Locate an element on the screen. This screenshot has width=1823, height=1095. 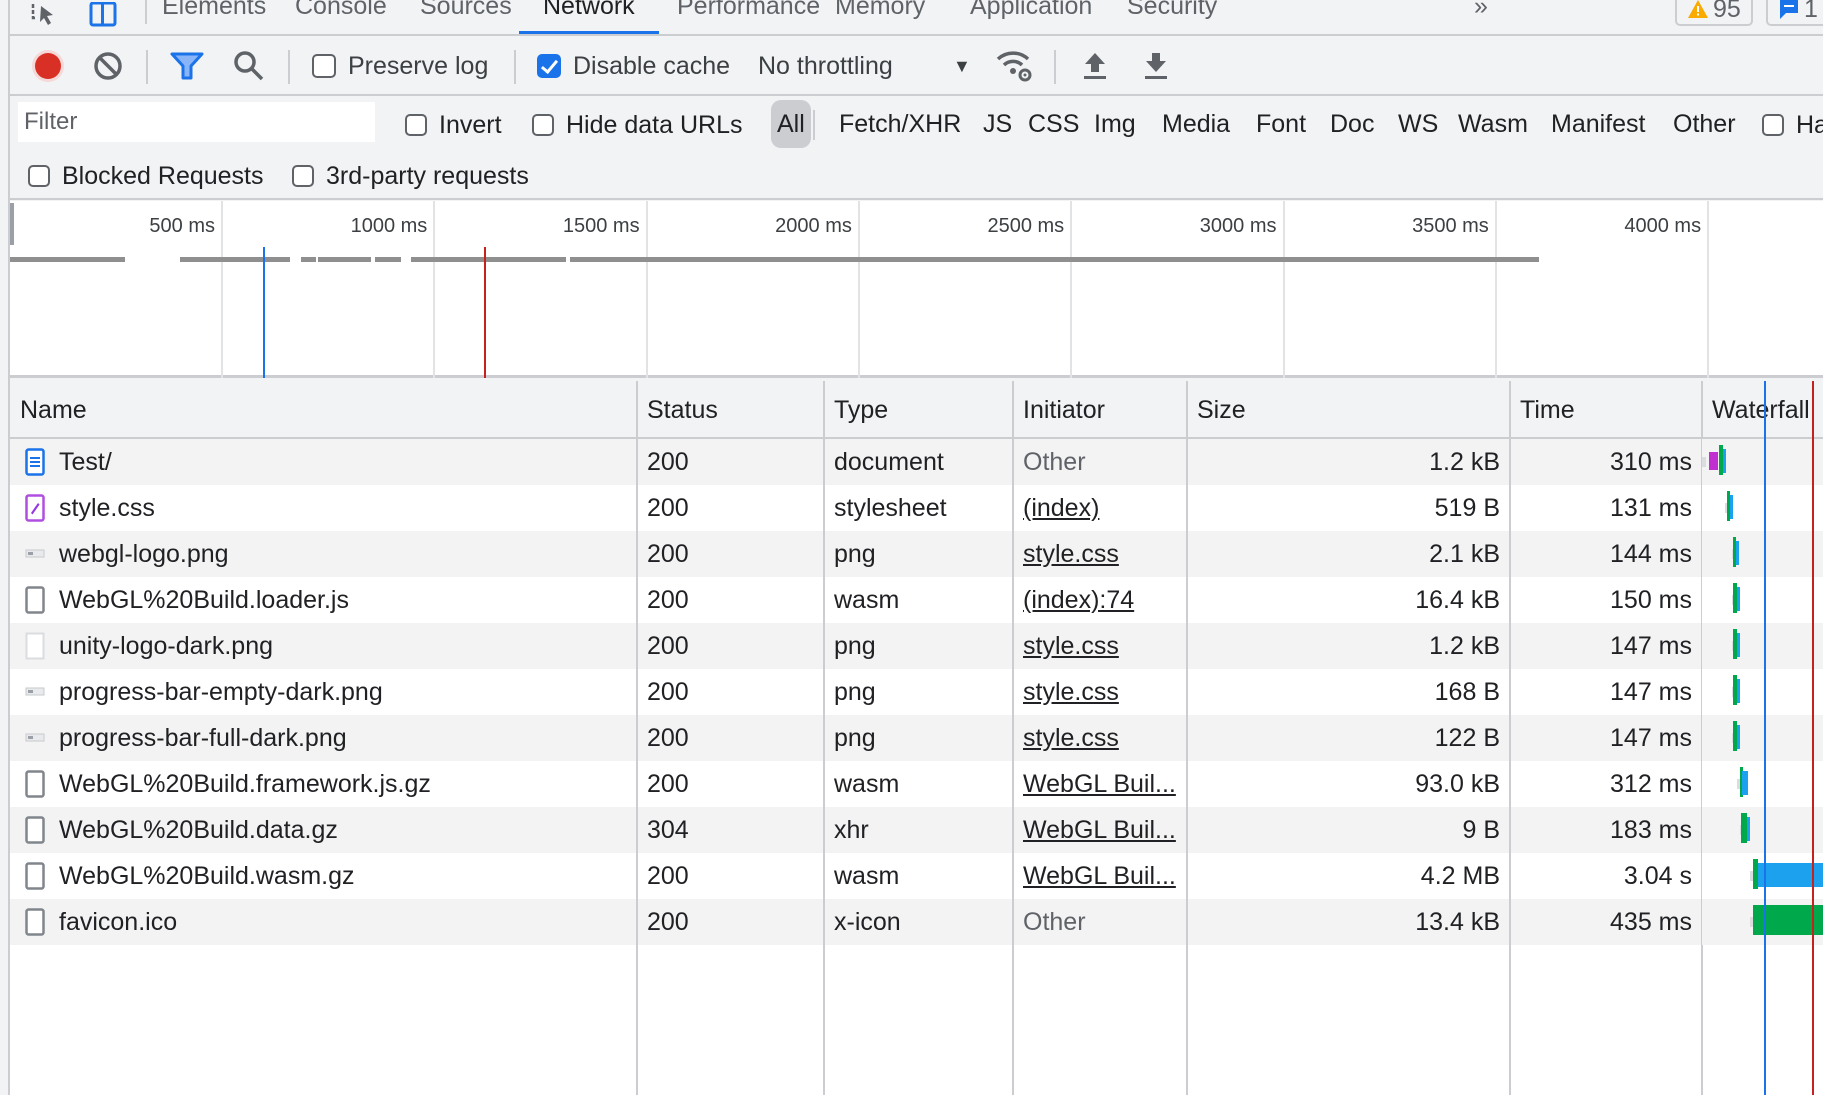
cell-name: favicon.ico is located at coordinates (327, 922).